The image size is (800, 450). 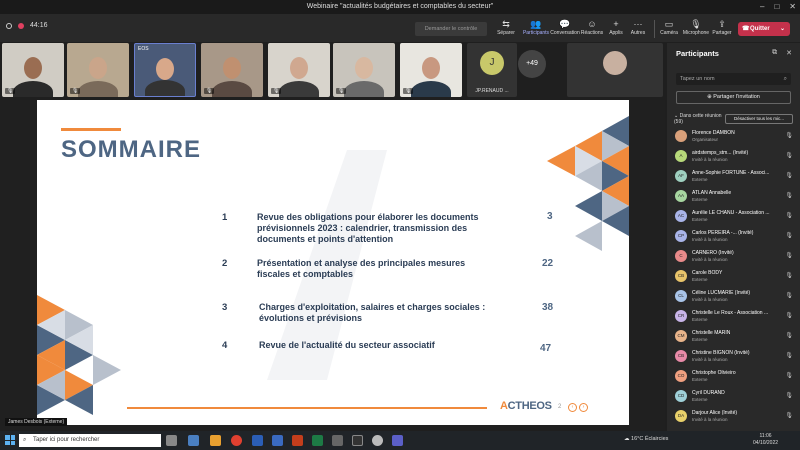 What do you see at coordinates (536, 27) in the screenshot?
I see `participants-button: 👥 Participants` at bounding box center [536, 27].